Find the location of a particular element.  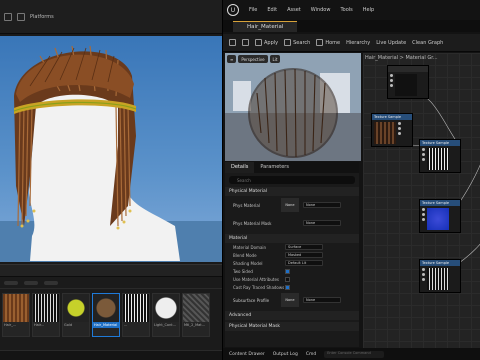

content-browser-filters is located at coordinates (111, 283).